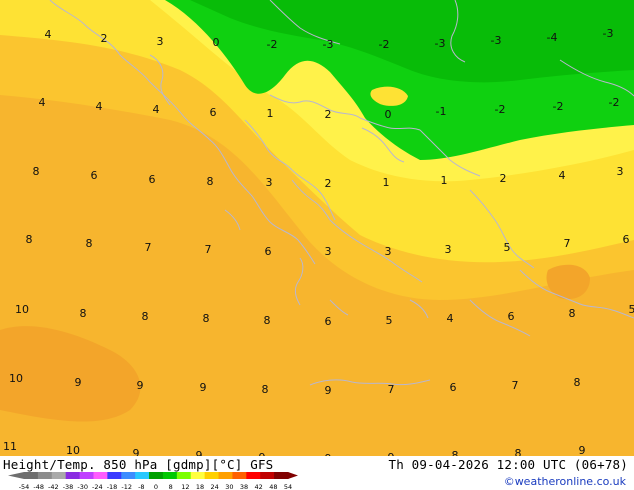  What do you see at coordinates (185, 486) in the screenshot?
I see `scale-tick-label: 12` at bounding box center [185, 486].